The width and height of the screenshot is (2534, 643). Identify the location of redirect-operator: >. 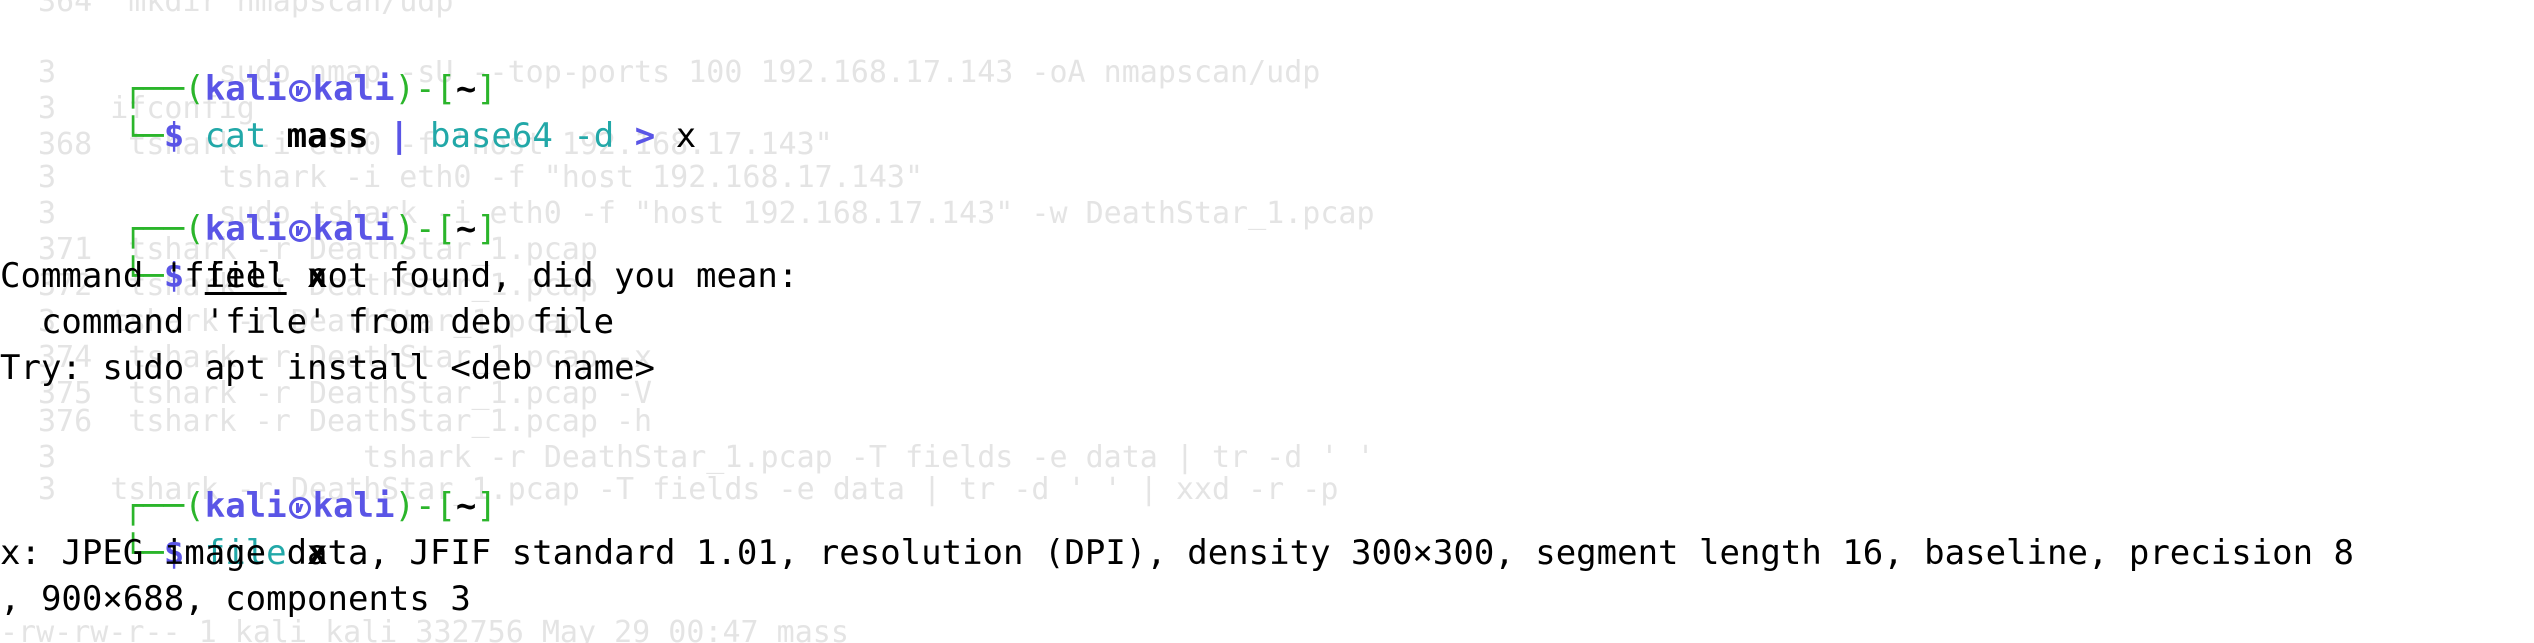
(645, 136).